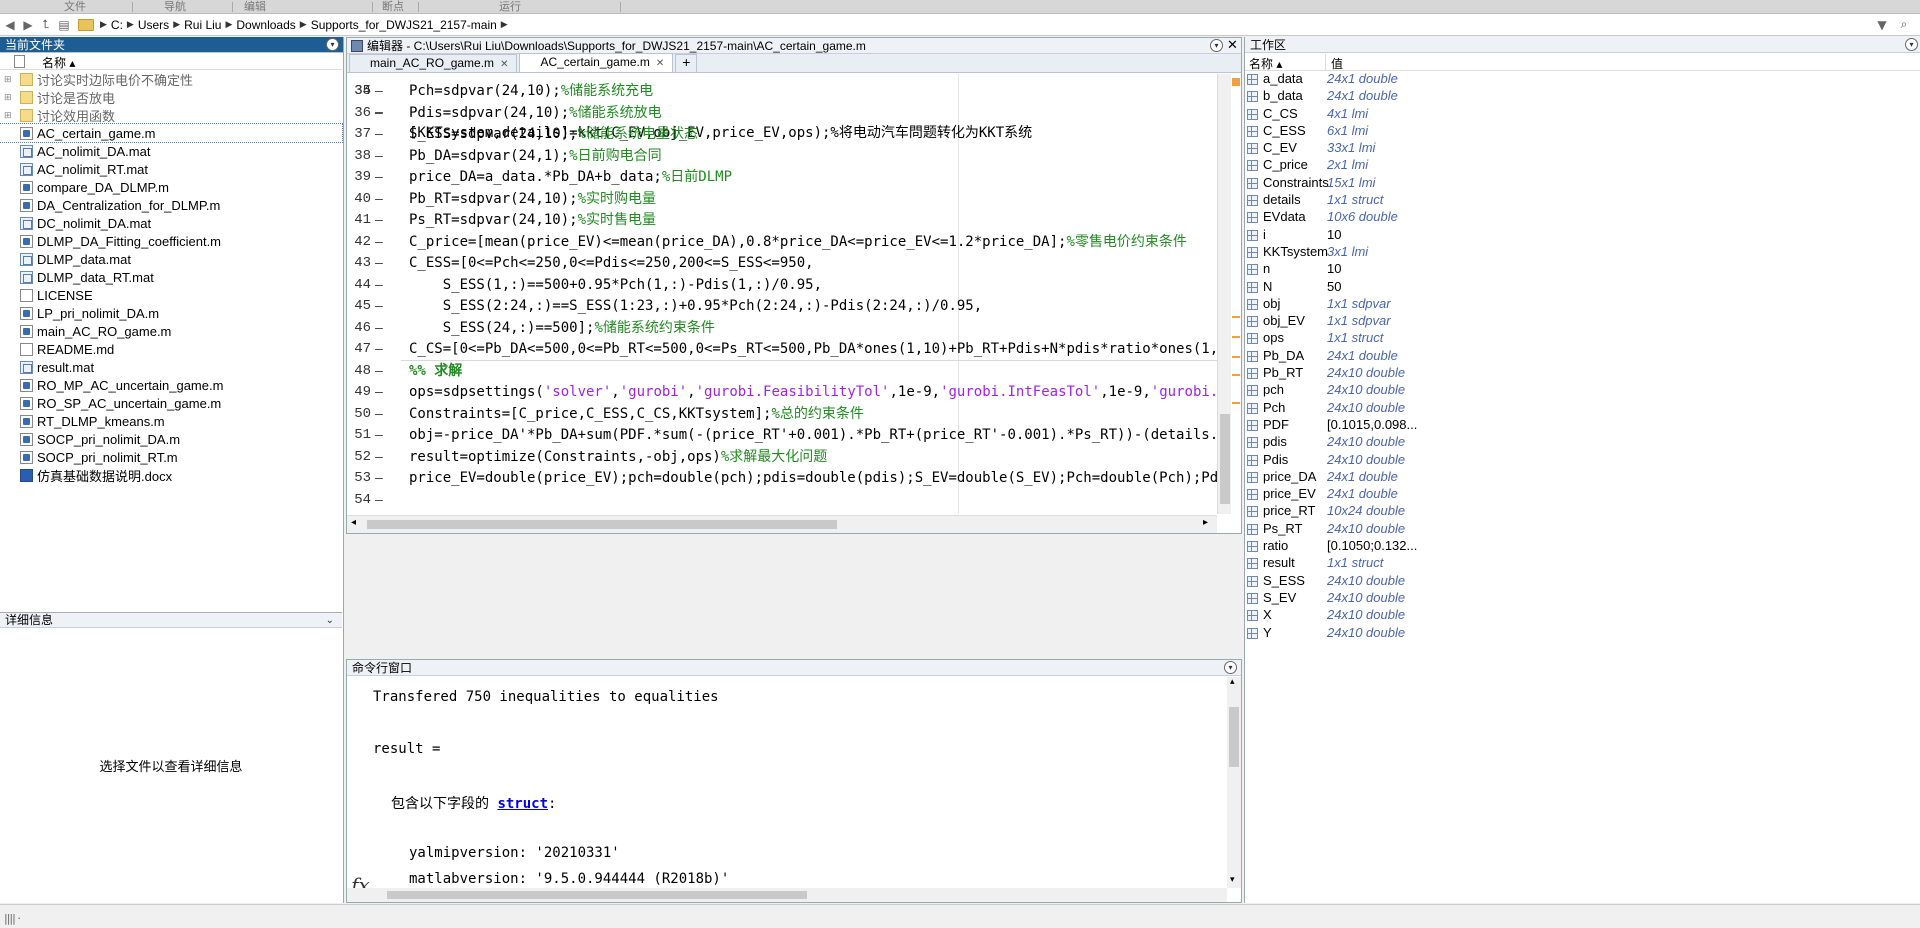 The width and height of the screenshot is (1920, 928). Describe the element at coordinates (171, 331) in the screenshot. I see `file-list-item: main_AC_RO_game.m` at that location.